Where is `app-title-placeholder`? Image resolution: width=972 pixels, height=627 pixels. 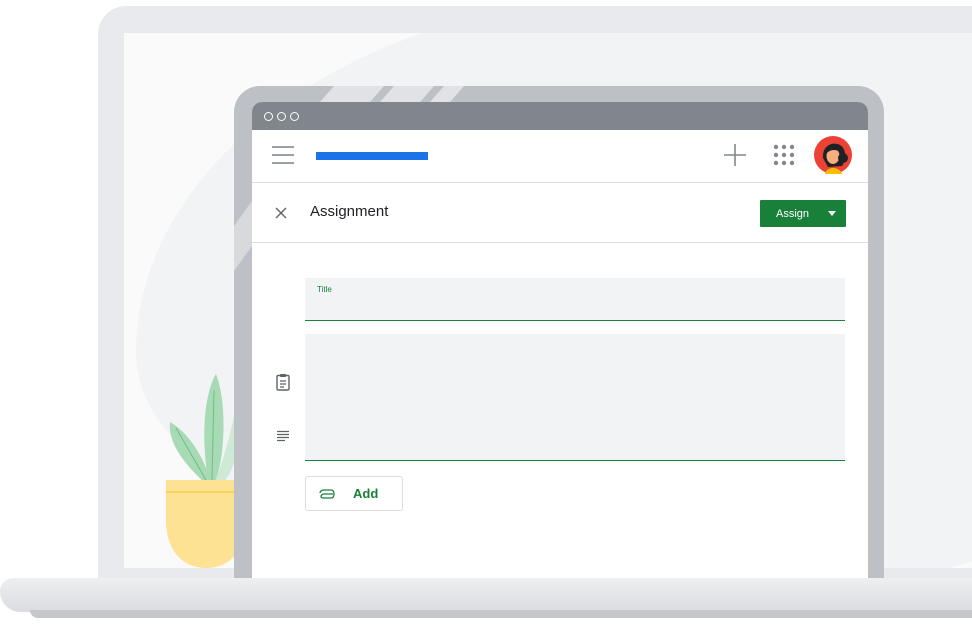 app-title-placeholder is located at coordinates (372, 156).